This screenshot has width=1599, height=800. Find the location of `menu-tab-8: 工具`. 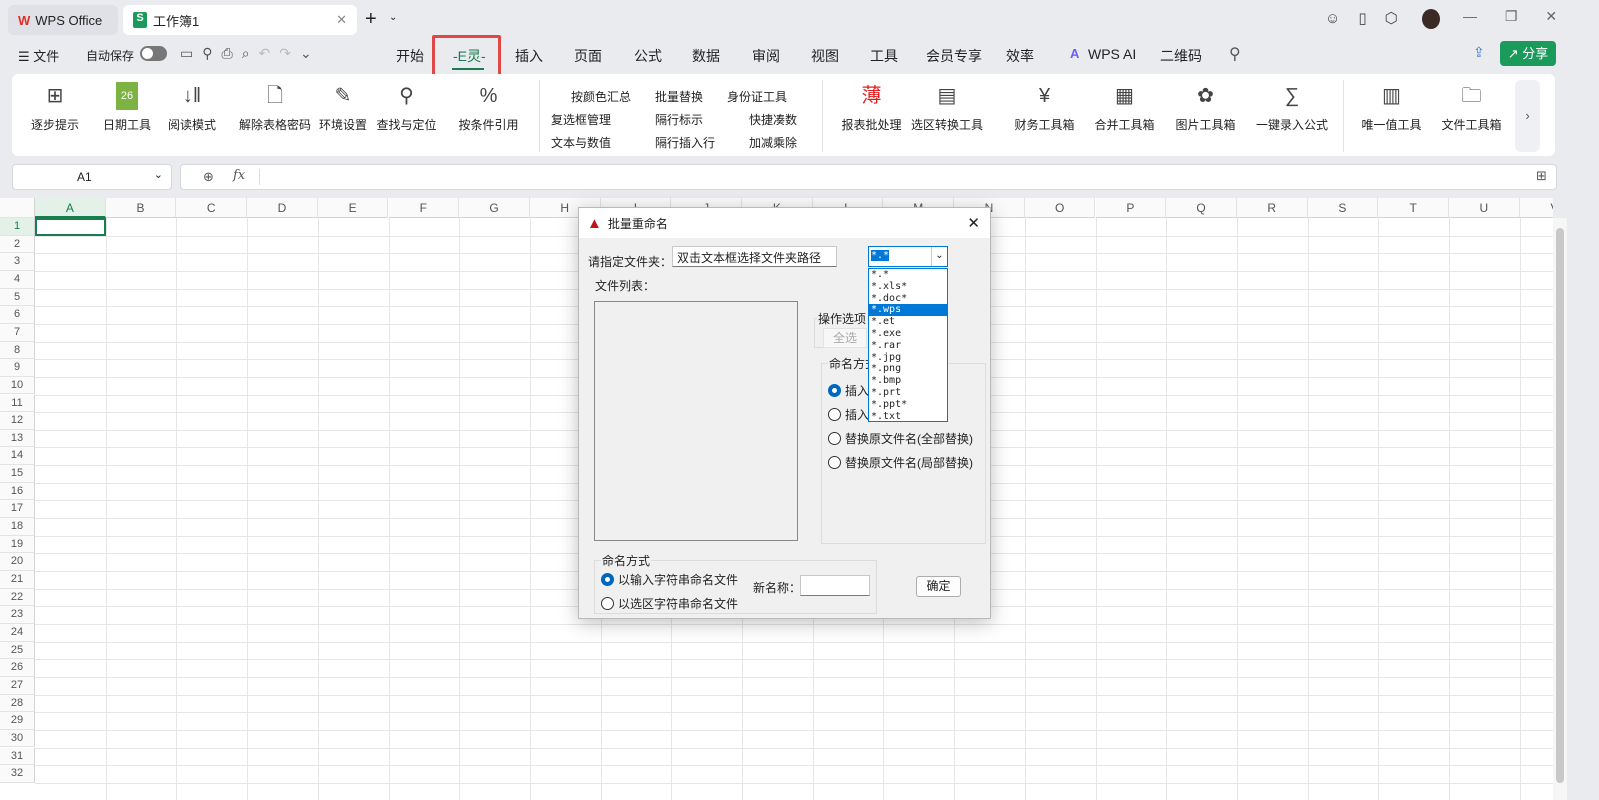

menu-tab-8: 工具 is located at coordinates (884, 56).